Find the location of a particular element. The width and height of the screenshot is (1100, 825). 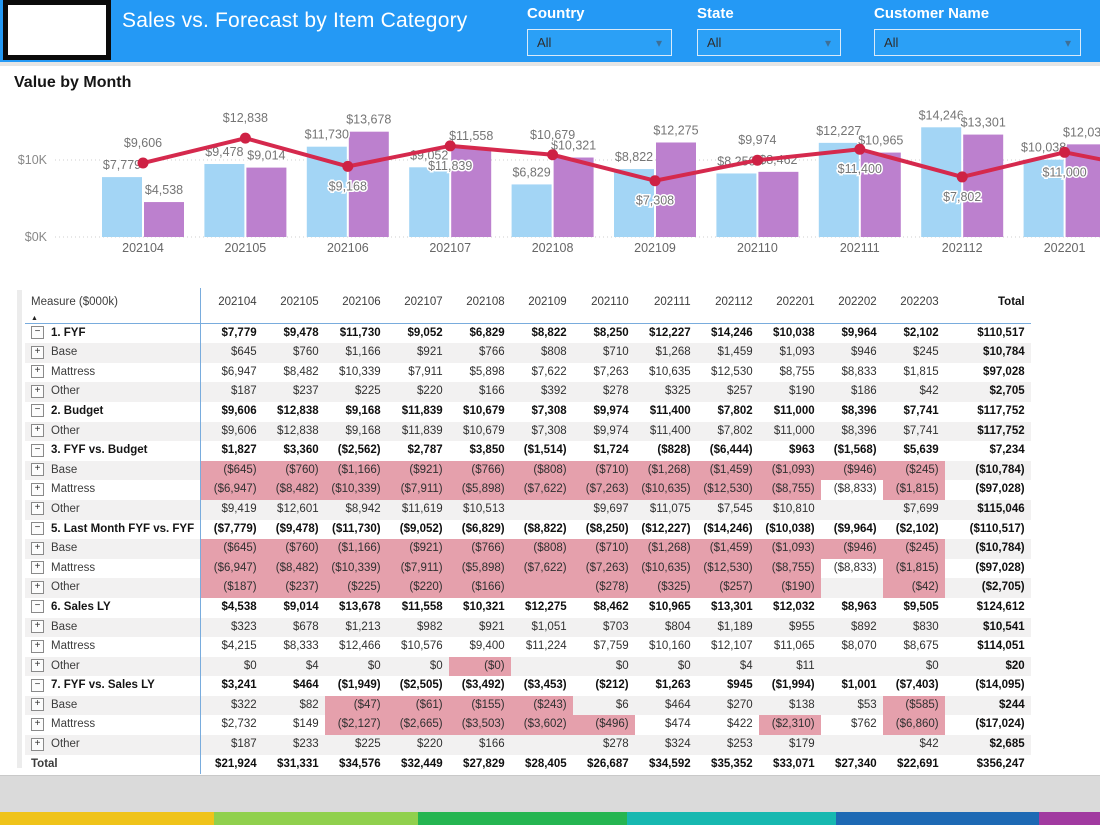

chart-data-label: $12,275 is located at coordinates (675, 130).